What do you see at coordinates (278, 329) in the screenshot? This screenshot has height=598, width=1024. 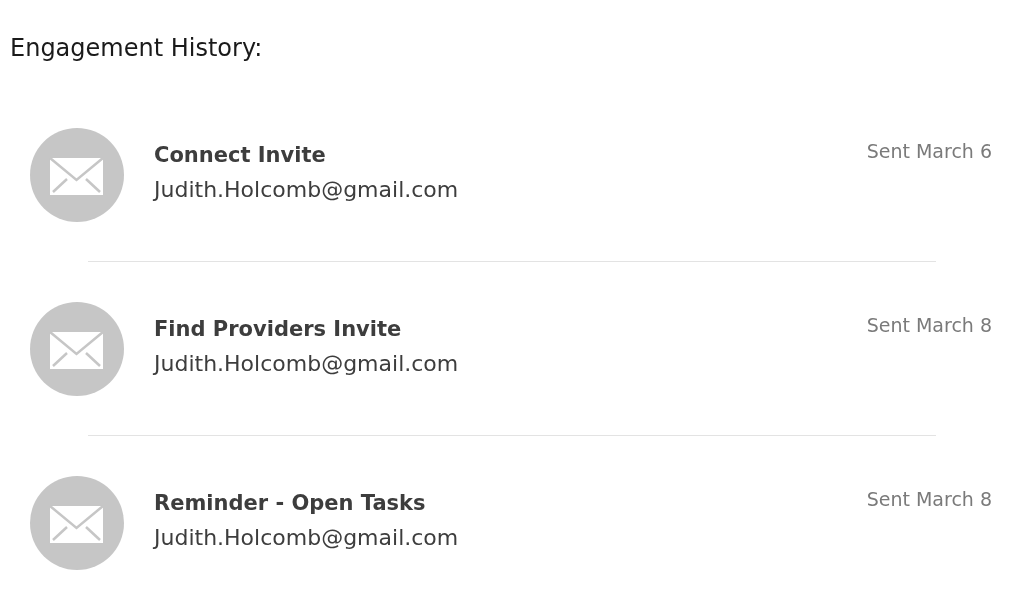 I see `entry-title: Find Providers Invite` at bounding box center [278, 329].